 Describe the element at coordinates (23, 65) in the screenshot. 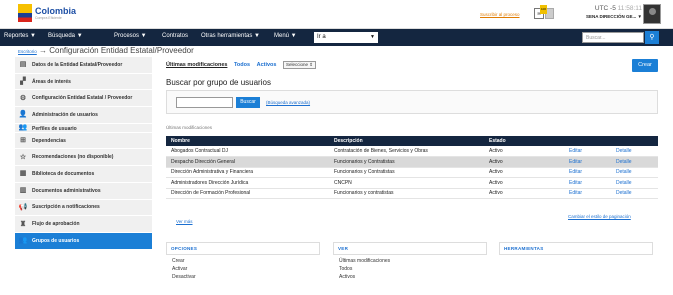

I see `building-card-icon: ▤` at that location.